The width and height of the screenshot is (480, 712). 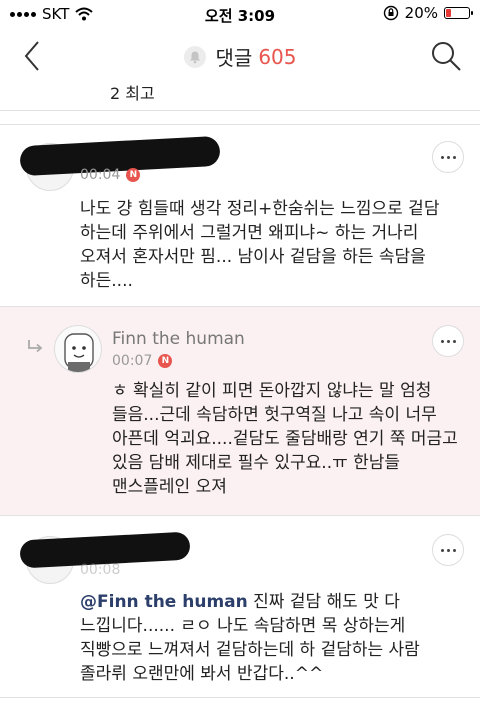 I want to click on comments-header: 댓글 605, so click(x=240, y=56).